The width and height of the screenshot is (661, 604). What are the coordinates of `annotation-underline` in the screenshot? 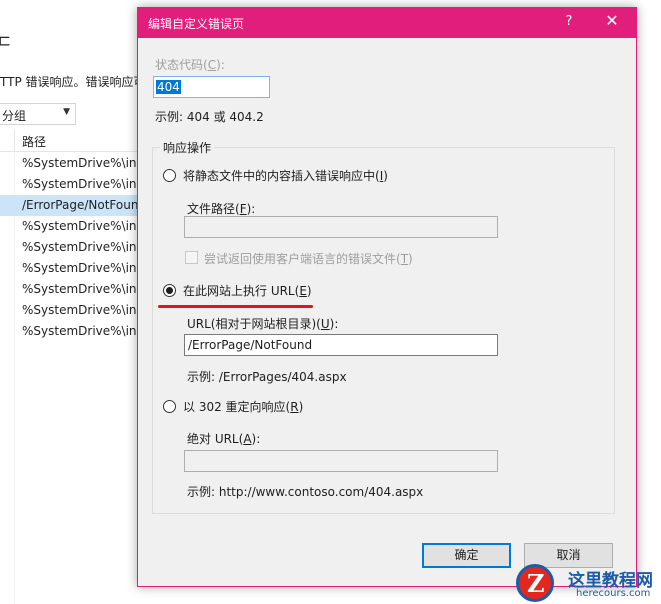 It's located at (235, 306).